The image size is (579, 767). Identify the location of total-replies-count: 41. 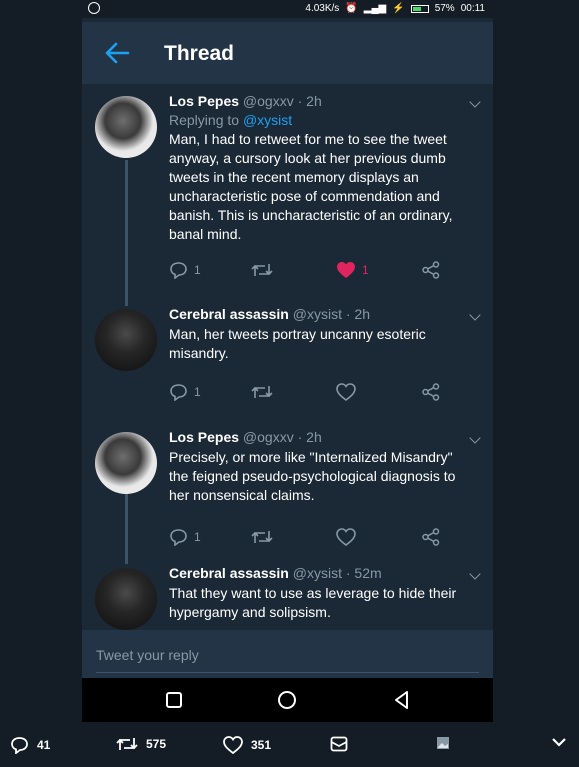
(44, 745).